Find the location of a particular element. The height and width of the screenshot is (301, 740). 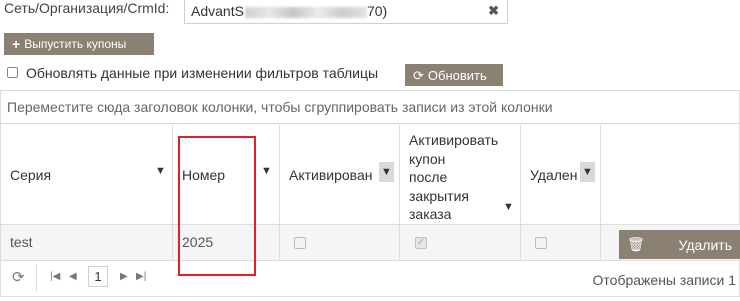

column-header-deleted: Удален ▼ is located at coordinates (561, 174).